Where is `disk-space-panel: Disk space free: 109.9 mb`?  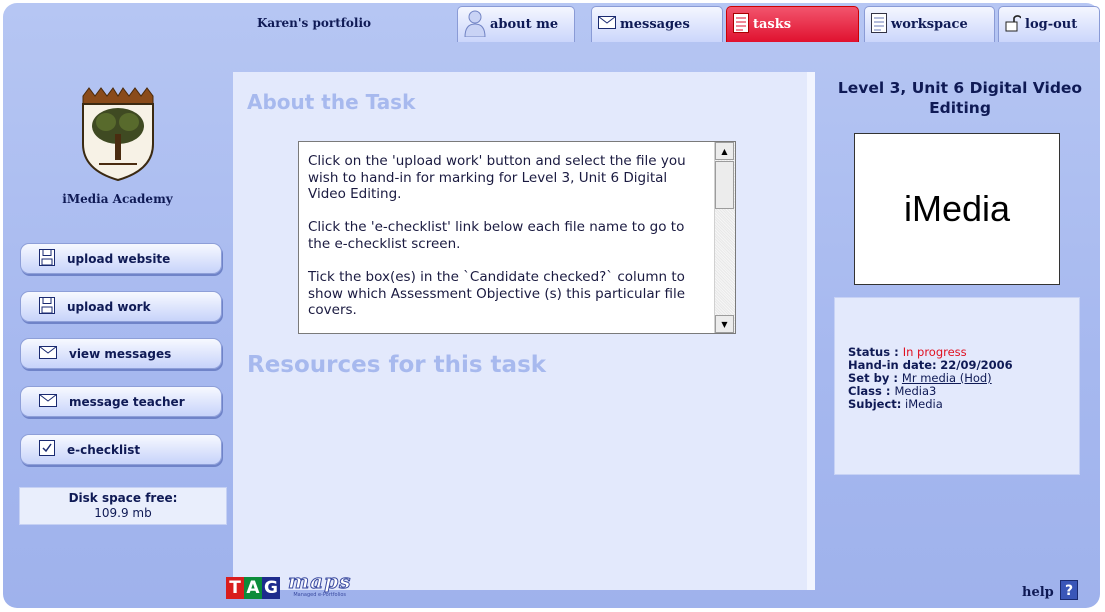 disk-space-panel: Disk space free: 109.9 mb is located at coordinates (123, 506).